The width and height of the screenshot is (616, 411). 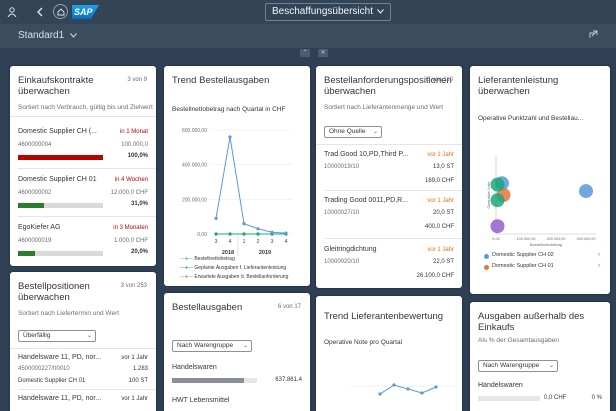 I want to click on page-right-icon: ›, so click(x=599, y=266).